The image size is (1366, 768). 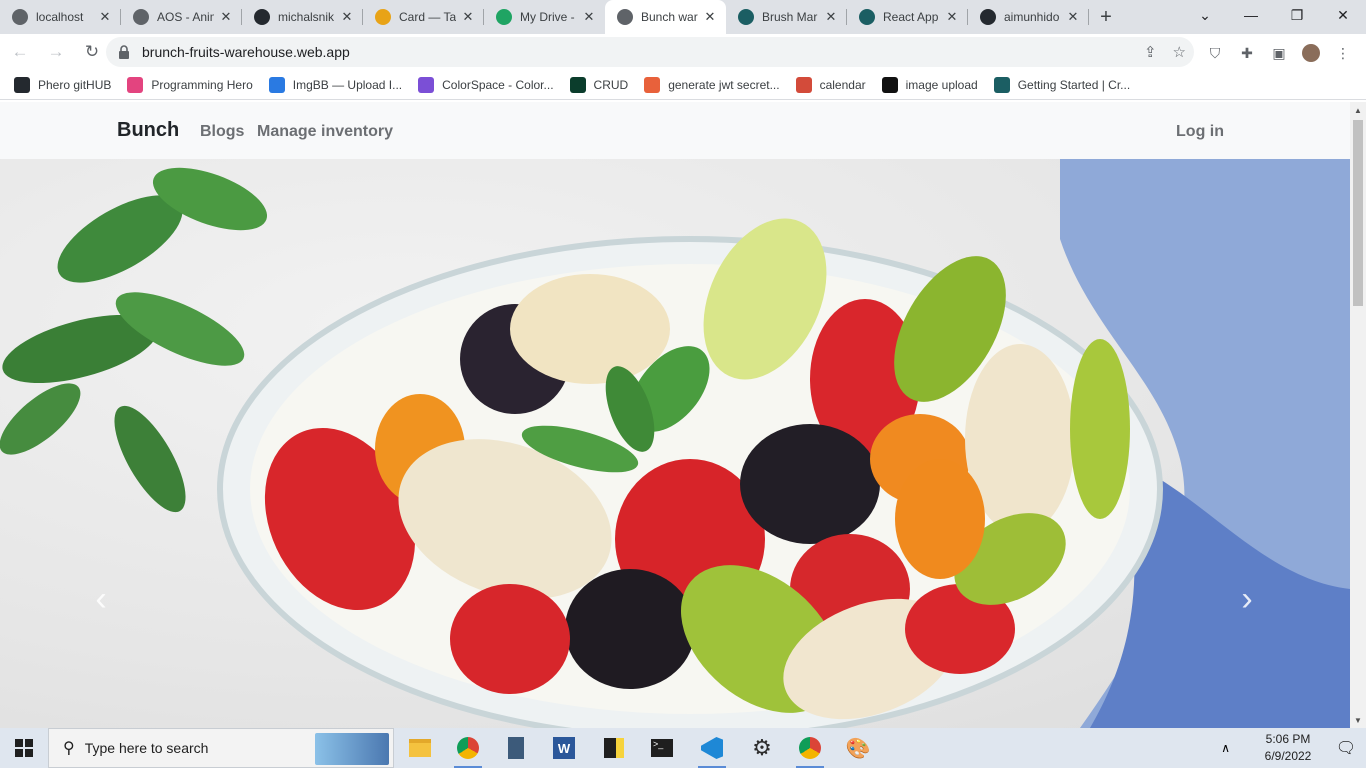 I want to click on chrome-active-icon, so click(x=810, y=748).